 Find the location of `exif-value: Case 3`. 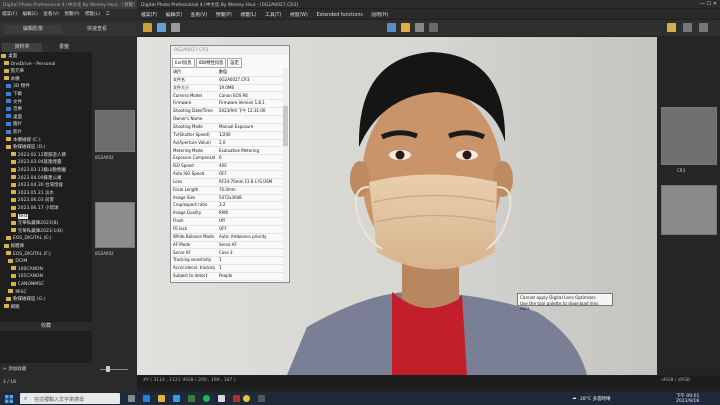

exif-value: Case 3 is located at coordinates (226, 252).